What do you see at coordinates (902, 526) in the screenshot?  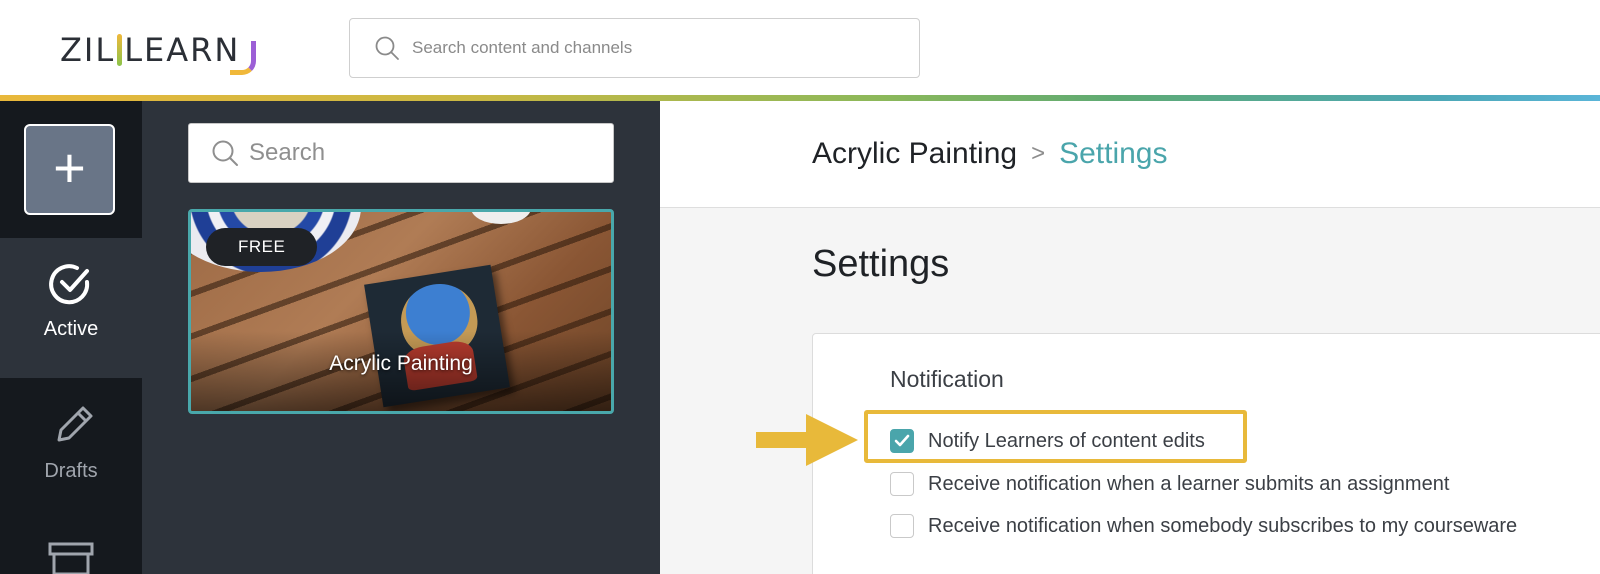 I see `subscribe-notification-checkbox` at bounding box center [902, 526].